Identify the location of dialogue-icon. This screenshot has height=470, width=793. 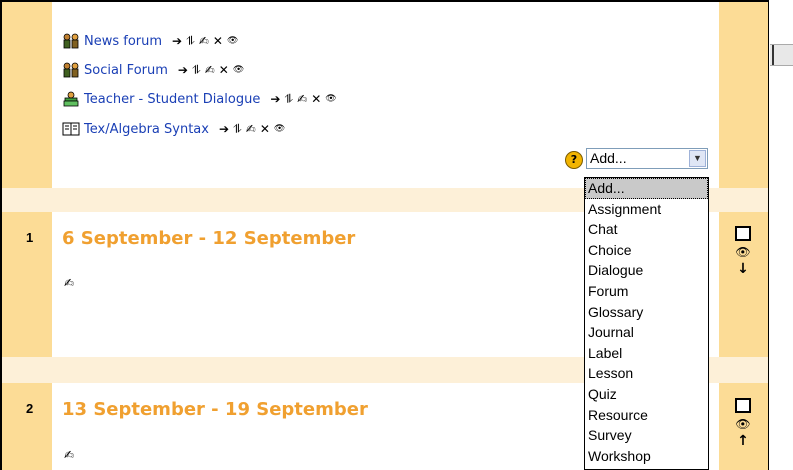
(71, 99).